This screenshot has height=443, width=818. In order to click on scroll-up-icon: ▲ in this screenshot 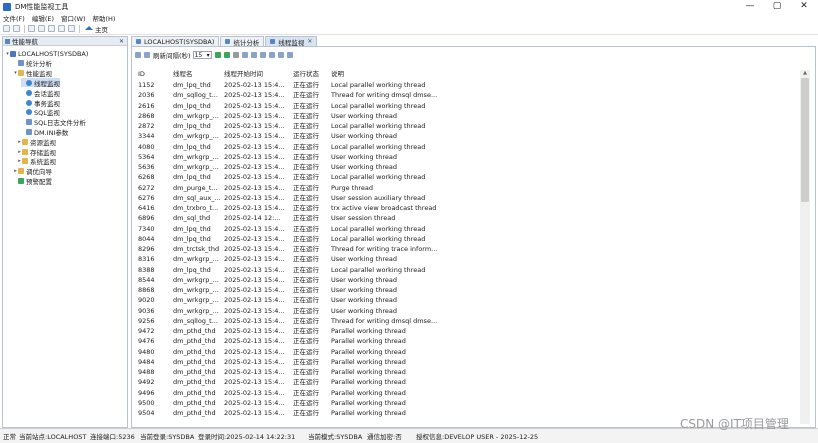, I will do `click(805, 73)`.